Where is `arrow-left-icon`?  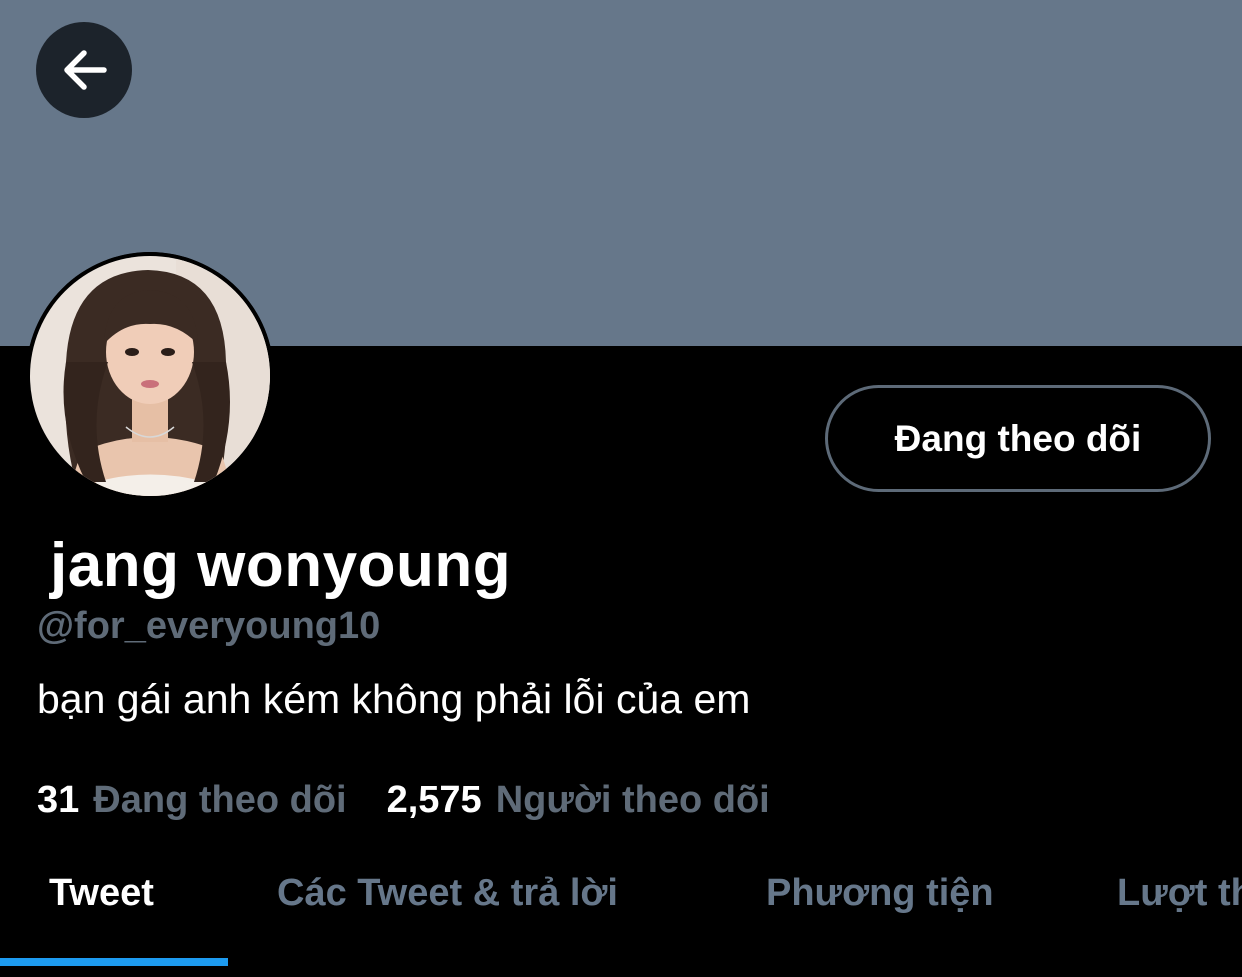
arrow-left-icon is located at coordinates (85, 70).